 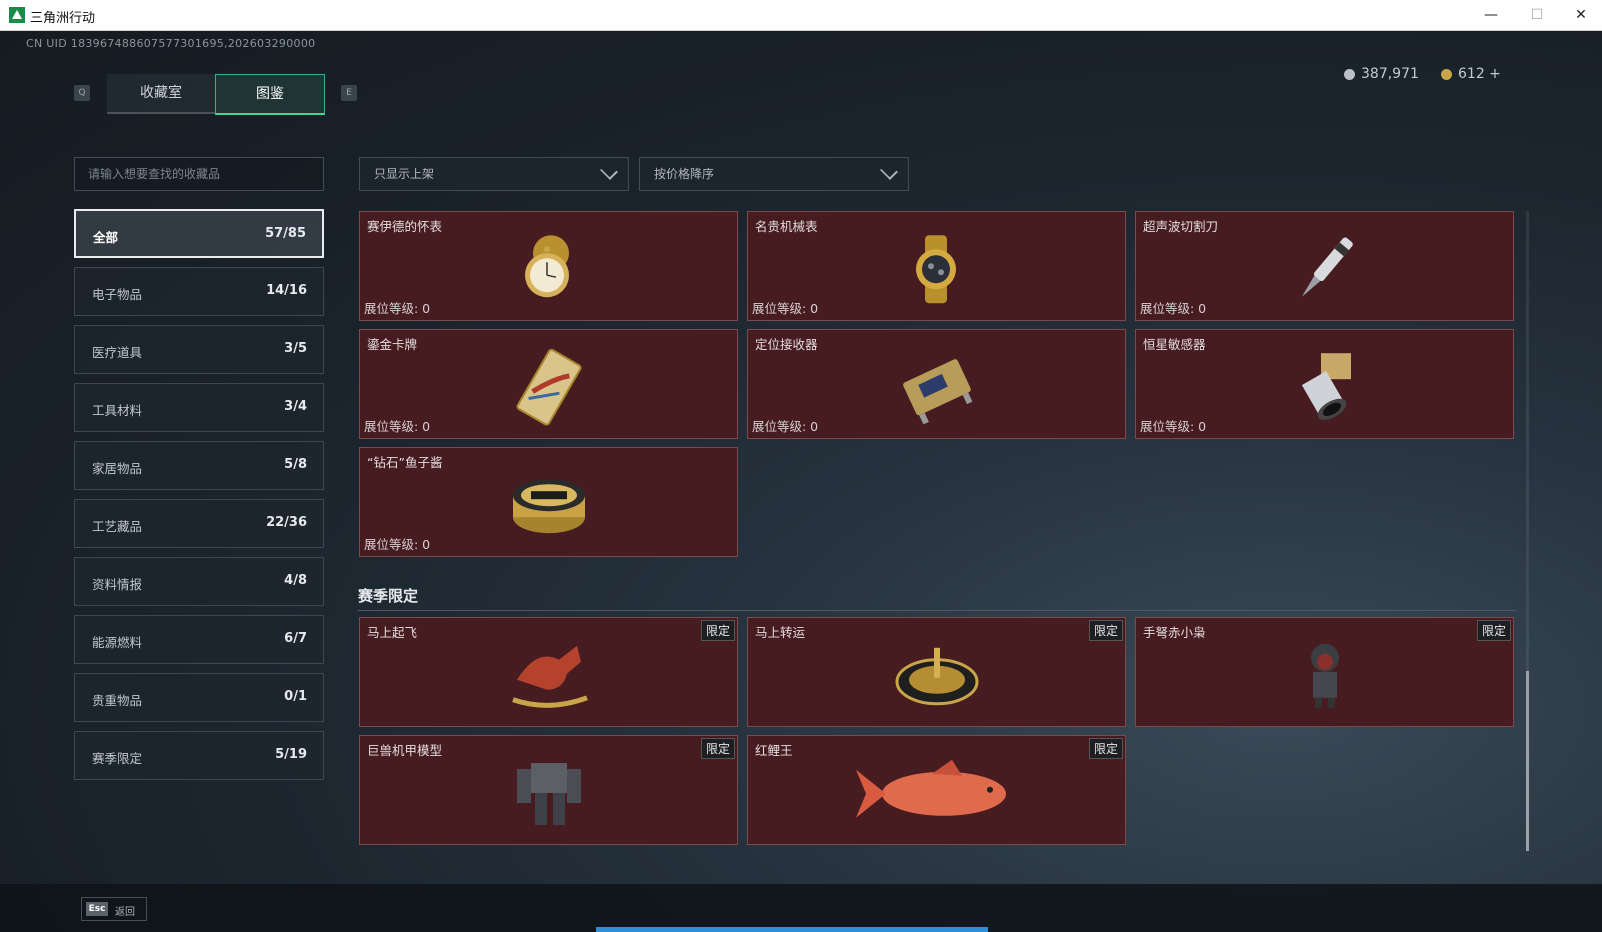 What do you see at coordinates (786, 226) in the screenshot?
I see `item-name: 名贵机械表` at bounding box center [786, 226].